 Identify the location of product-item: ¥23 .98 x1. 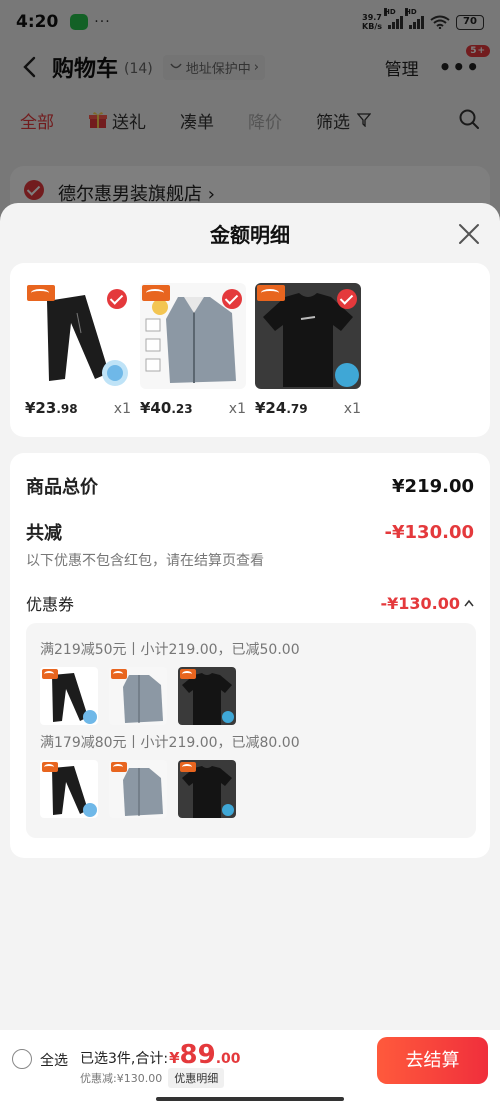
(78, 350).